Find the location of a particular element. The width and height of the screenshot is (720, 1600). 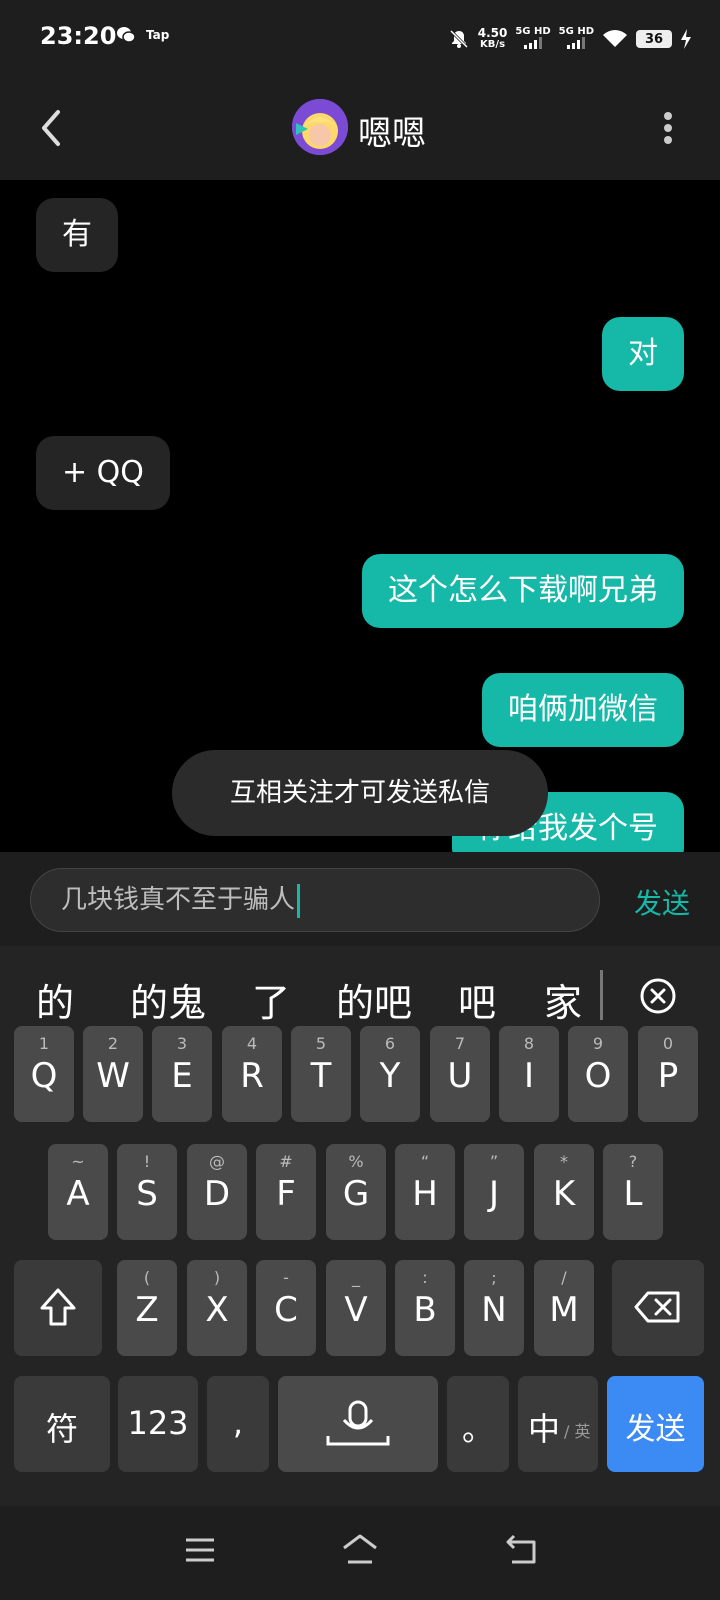

system-nav-bar is located at coordinates (360, 1553).